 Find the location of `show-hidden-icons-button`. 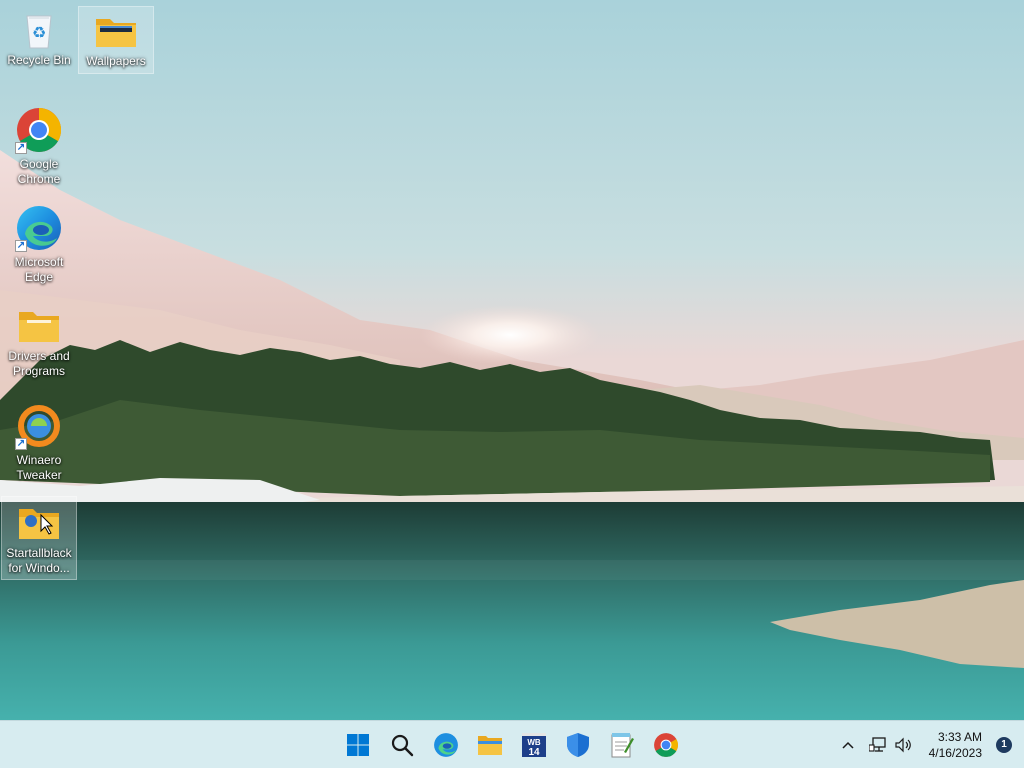

show-hidden-icons-button is located at coordinates (848, 745).